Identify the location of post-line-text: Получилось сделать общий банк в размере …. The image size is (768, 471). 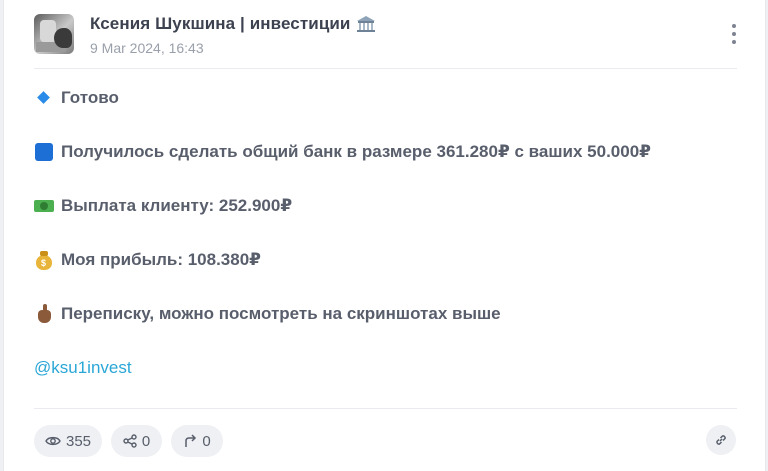
(356, 151).